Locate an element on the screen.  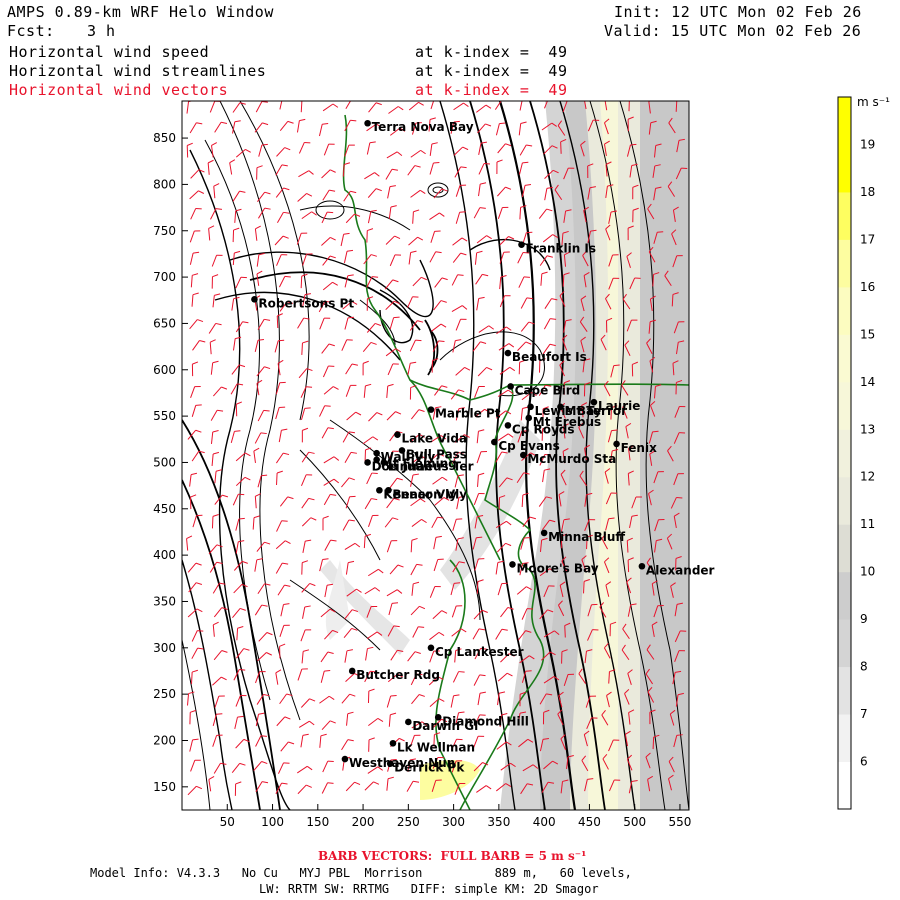
y-tick-label: 650 is located at coordinates (164, 323).